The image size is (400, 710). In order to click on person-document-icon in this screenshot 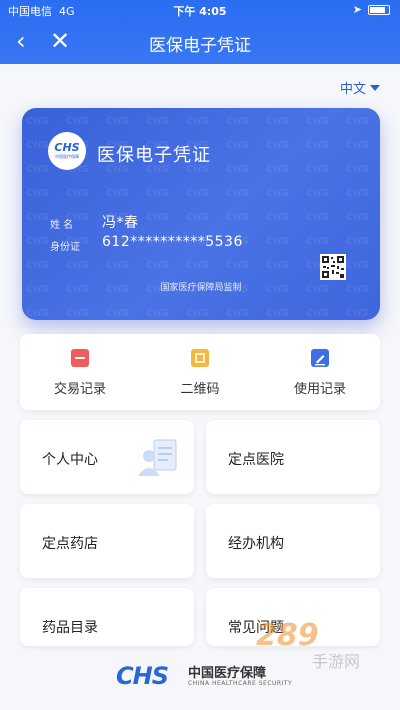, I will do `click(157, 457)`.